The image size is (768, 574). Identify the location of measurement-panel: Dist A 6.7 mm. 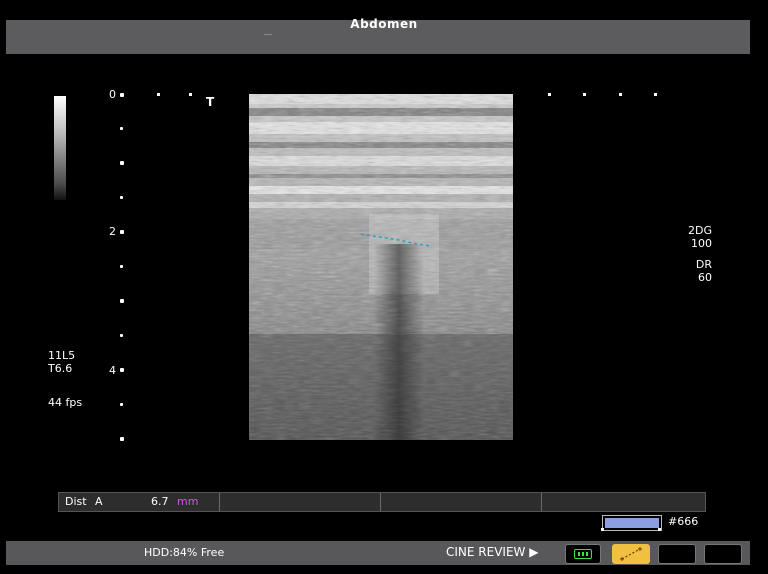
(382, 502).